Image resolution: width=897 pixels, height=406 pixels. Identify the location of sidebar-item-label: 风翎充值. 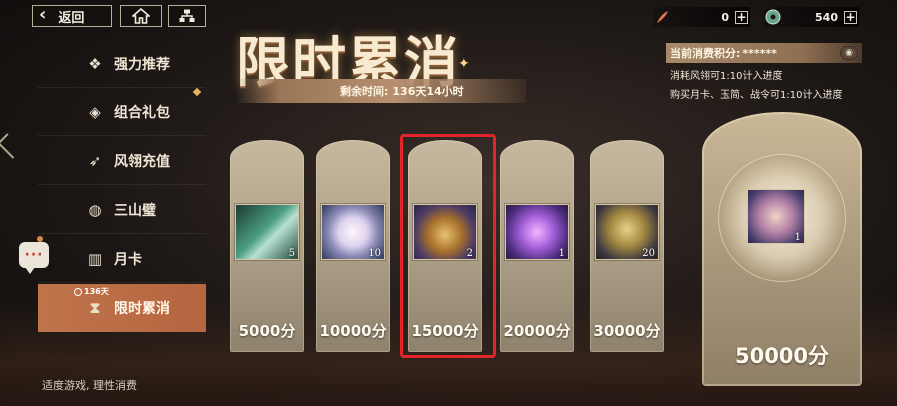
(142, 161).